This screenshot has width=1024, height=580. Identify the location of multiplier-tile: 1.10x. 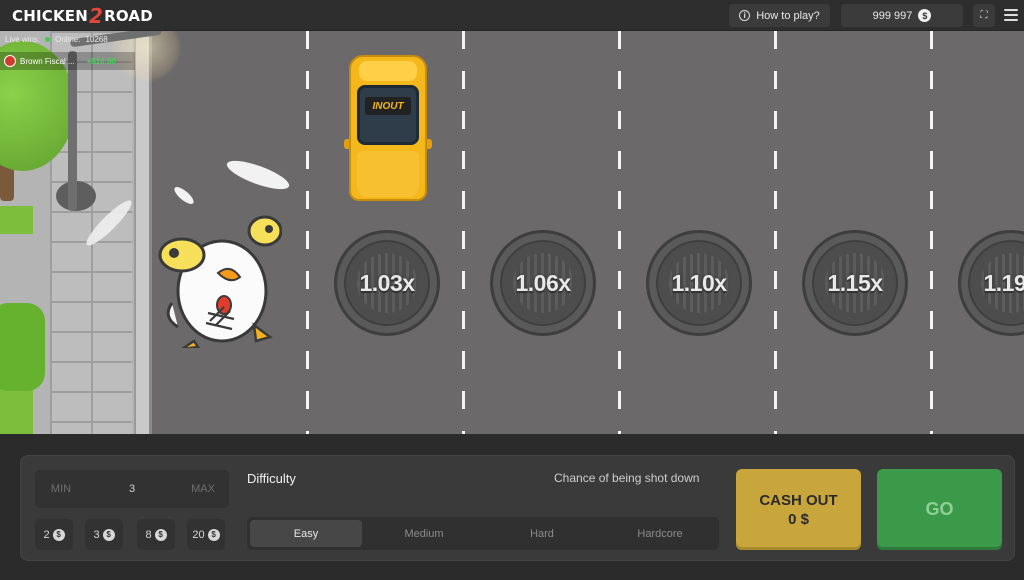
(699, 283).